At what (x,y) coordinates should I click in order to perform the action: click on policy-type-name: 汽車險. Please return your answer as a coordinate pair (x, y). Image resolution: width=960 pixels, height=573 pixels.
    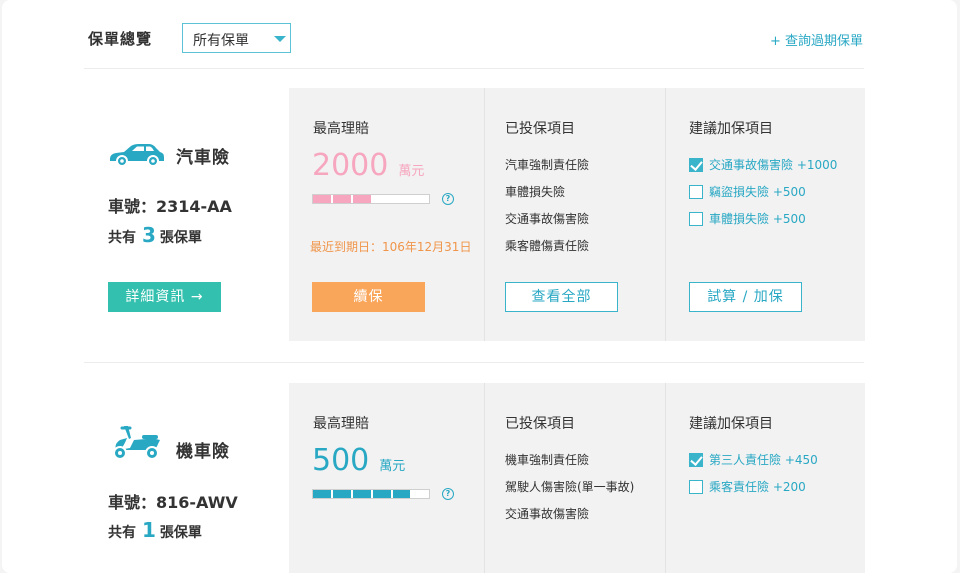
    Looking at the image, I should click on (203, 158).